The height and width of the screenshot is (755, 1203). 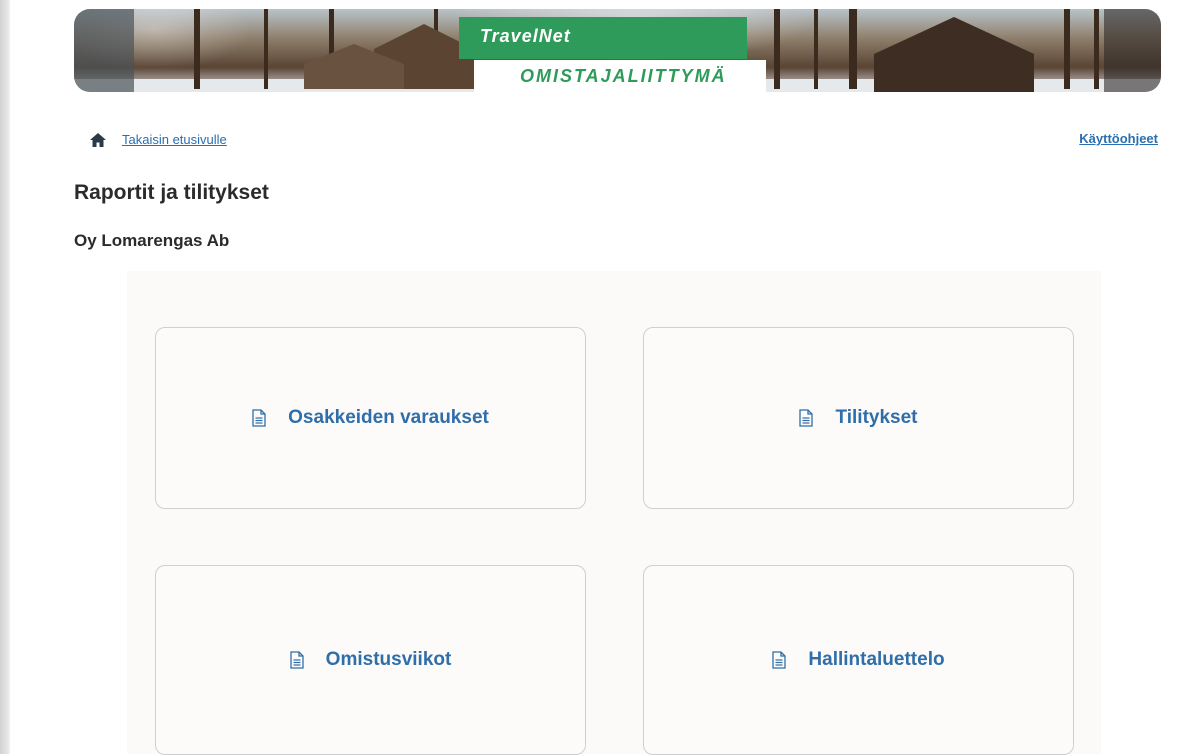 I want to click on back-to-home-link: Takaisin etusivulle, so click(x=158, y=139).